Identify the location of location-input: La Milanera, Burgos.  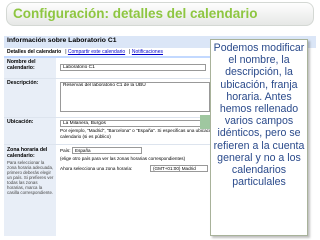
(135, 123).